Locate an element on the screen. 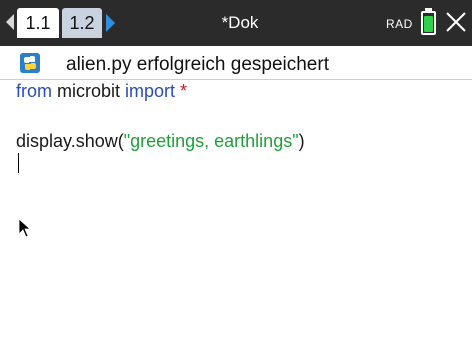 Image resolution: width=472 pixels, height=343 pixels. battery-icon is located at coordinates (428, 23).